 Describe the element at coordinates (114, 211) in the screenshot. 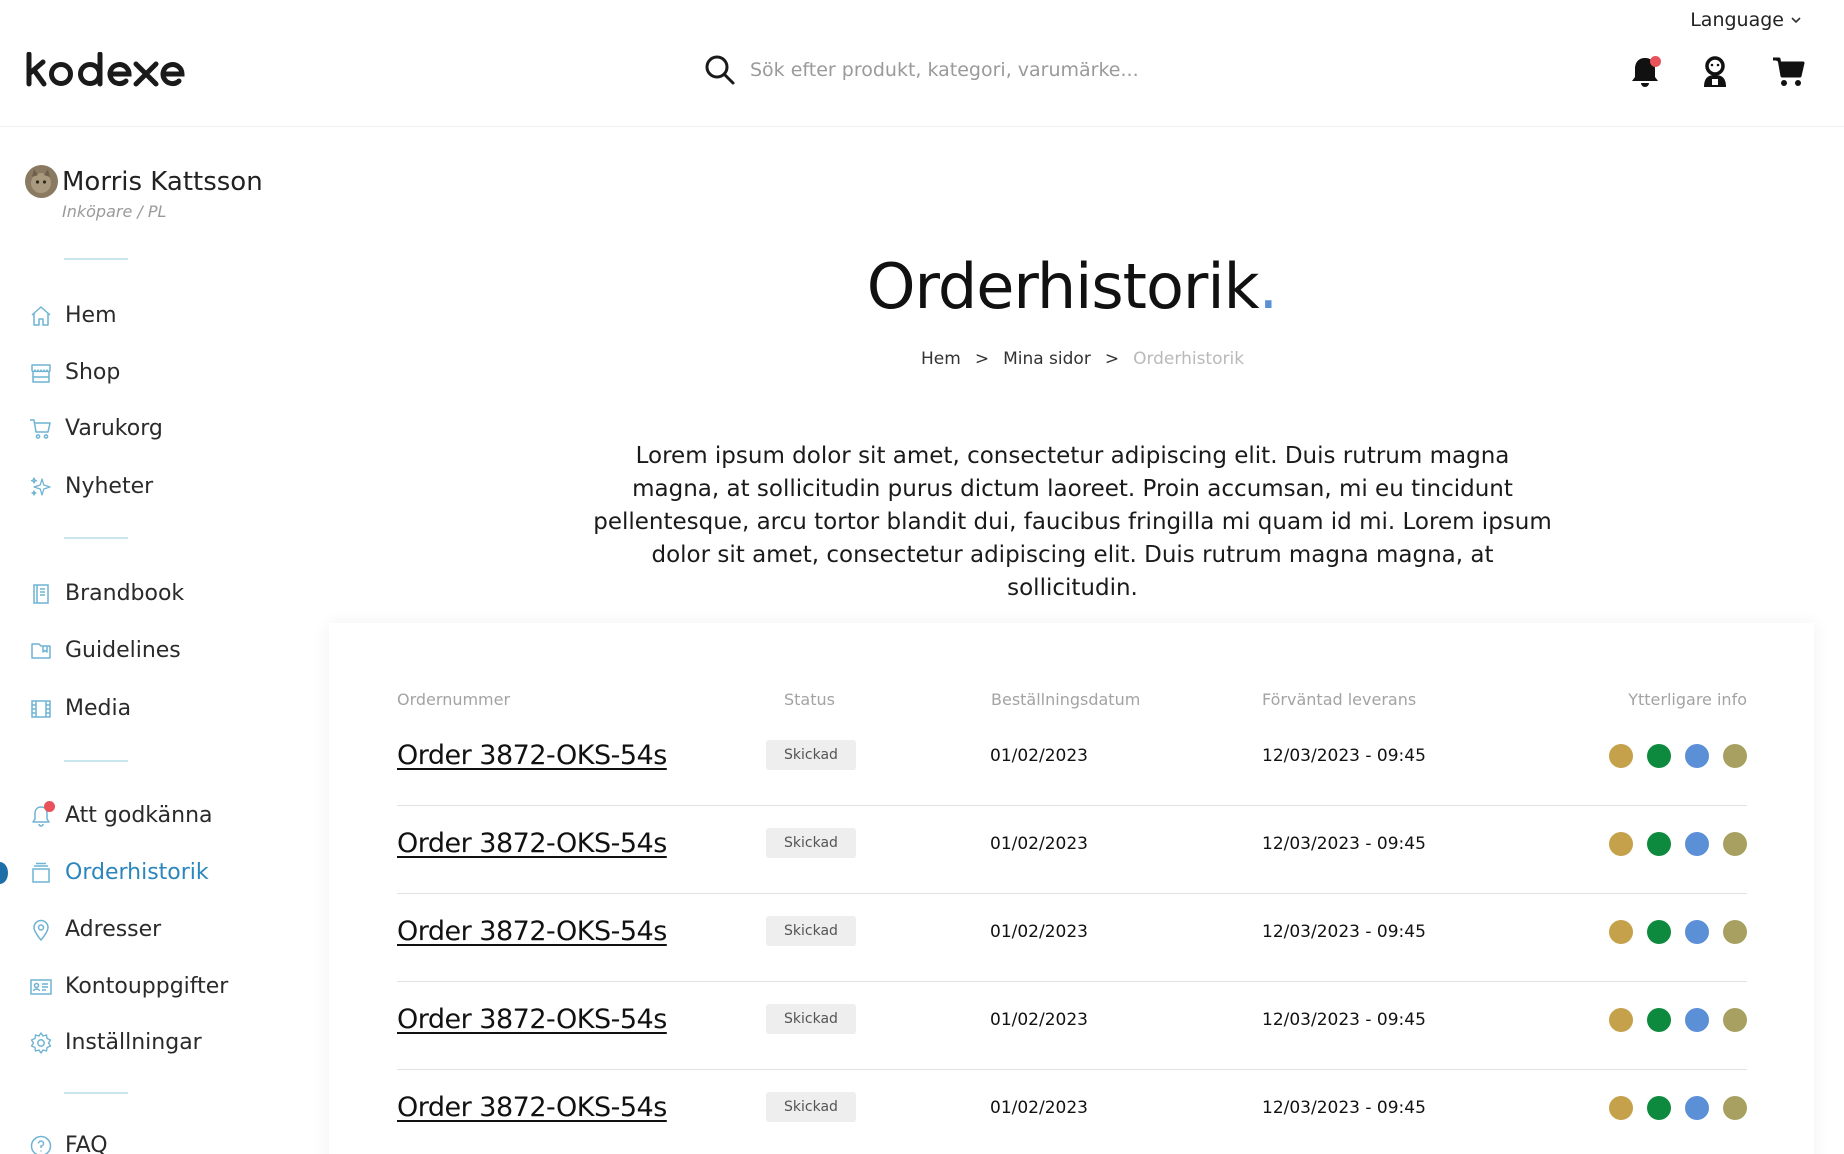

I see `profile-role: Inköpare / PL` at that location.